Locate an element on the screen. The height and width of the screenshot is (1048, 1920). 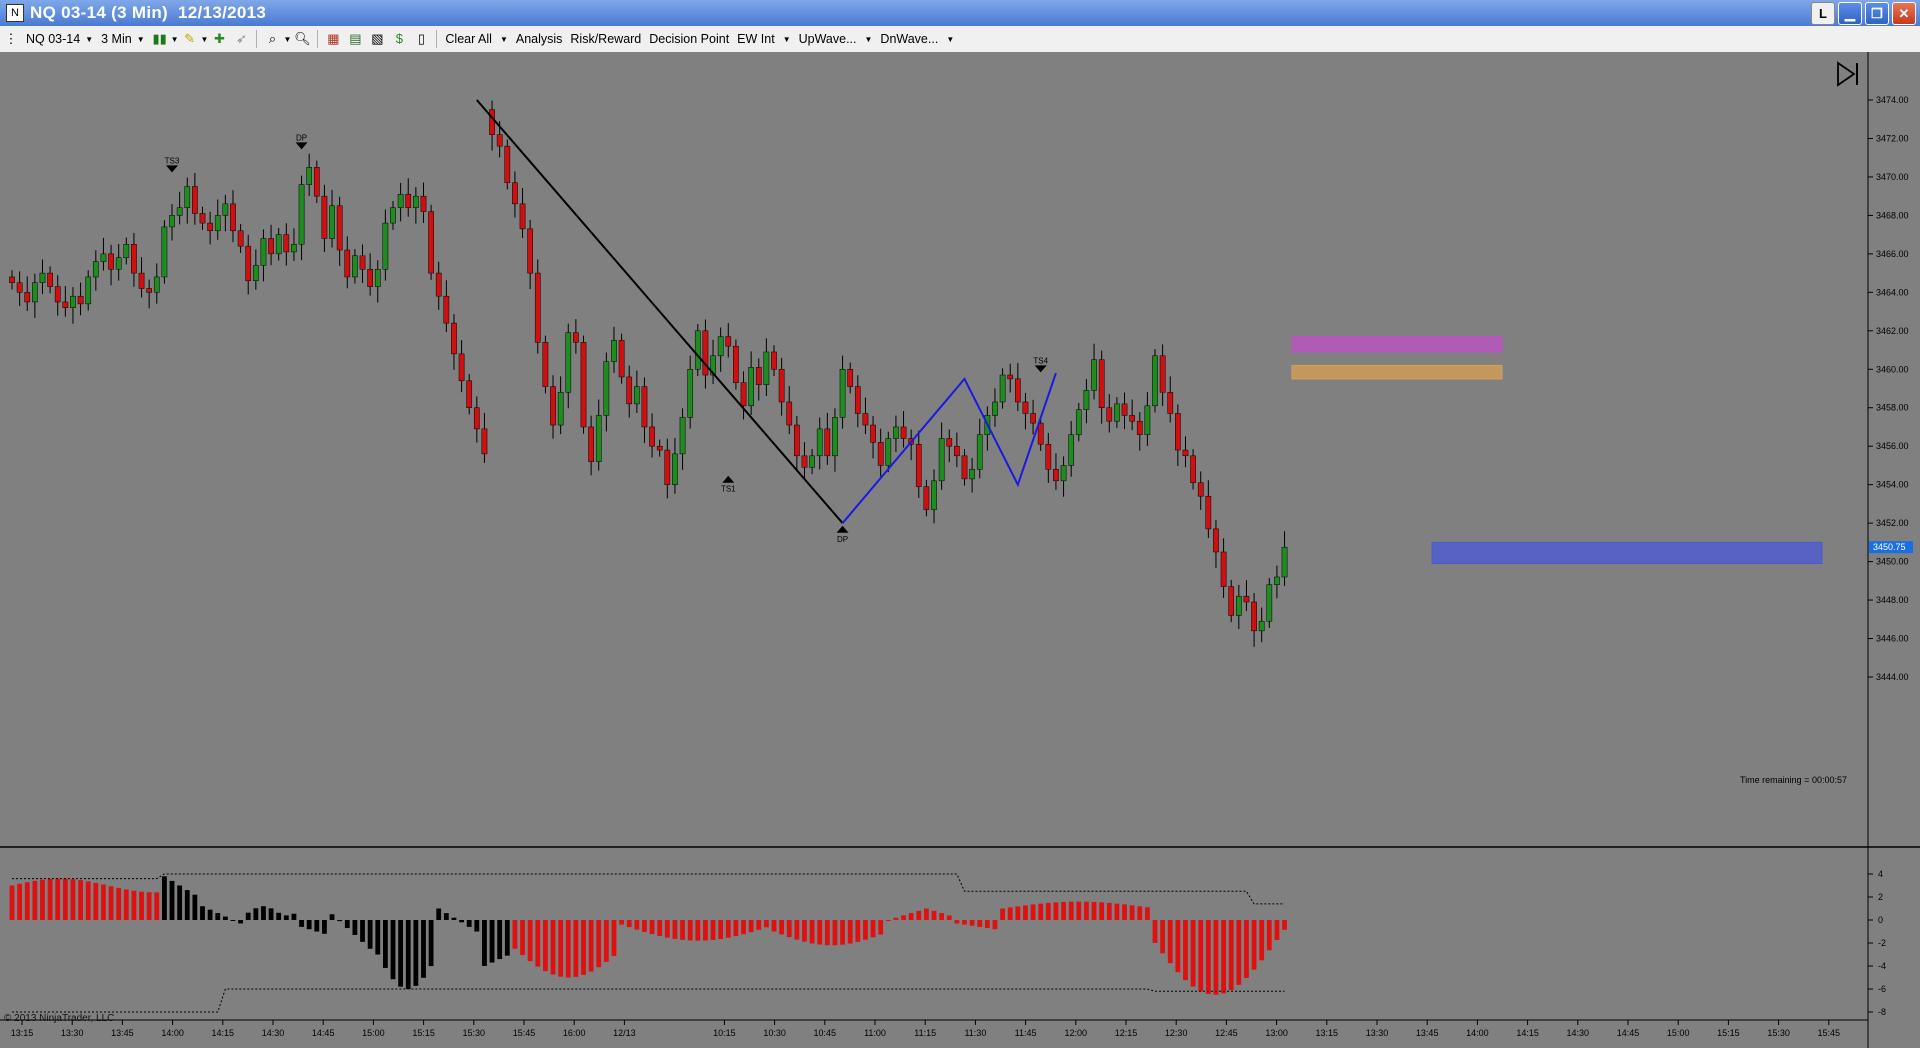
time-remaining-label: Time remaining = 00:00:57 is located at coordinates (1793, 780).